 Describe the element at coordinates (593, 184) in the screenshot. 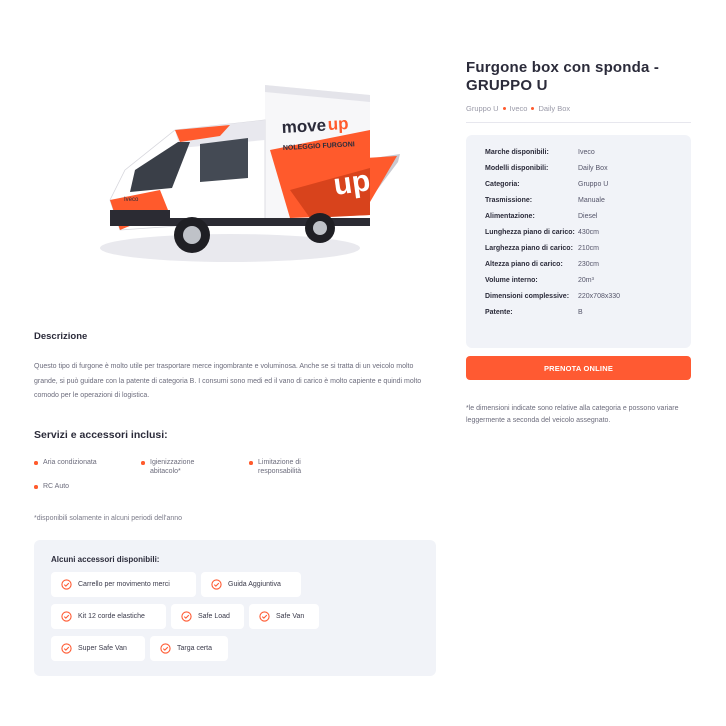

I see `spec-value: Gruppo U` at that location.